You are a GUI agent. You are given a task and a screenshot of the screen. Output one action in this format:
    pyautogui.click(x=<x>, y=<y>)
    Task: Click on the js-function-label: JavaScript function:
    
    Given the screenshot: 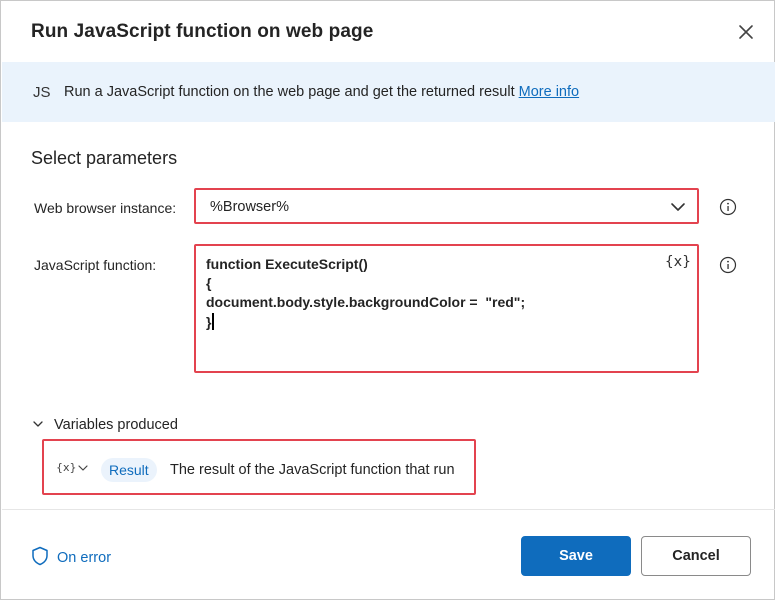 What is the action you would take?
    pyautogui.click(x=95, y=265)
    